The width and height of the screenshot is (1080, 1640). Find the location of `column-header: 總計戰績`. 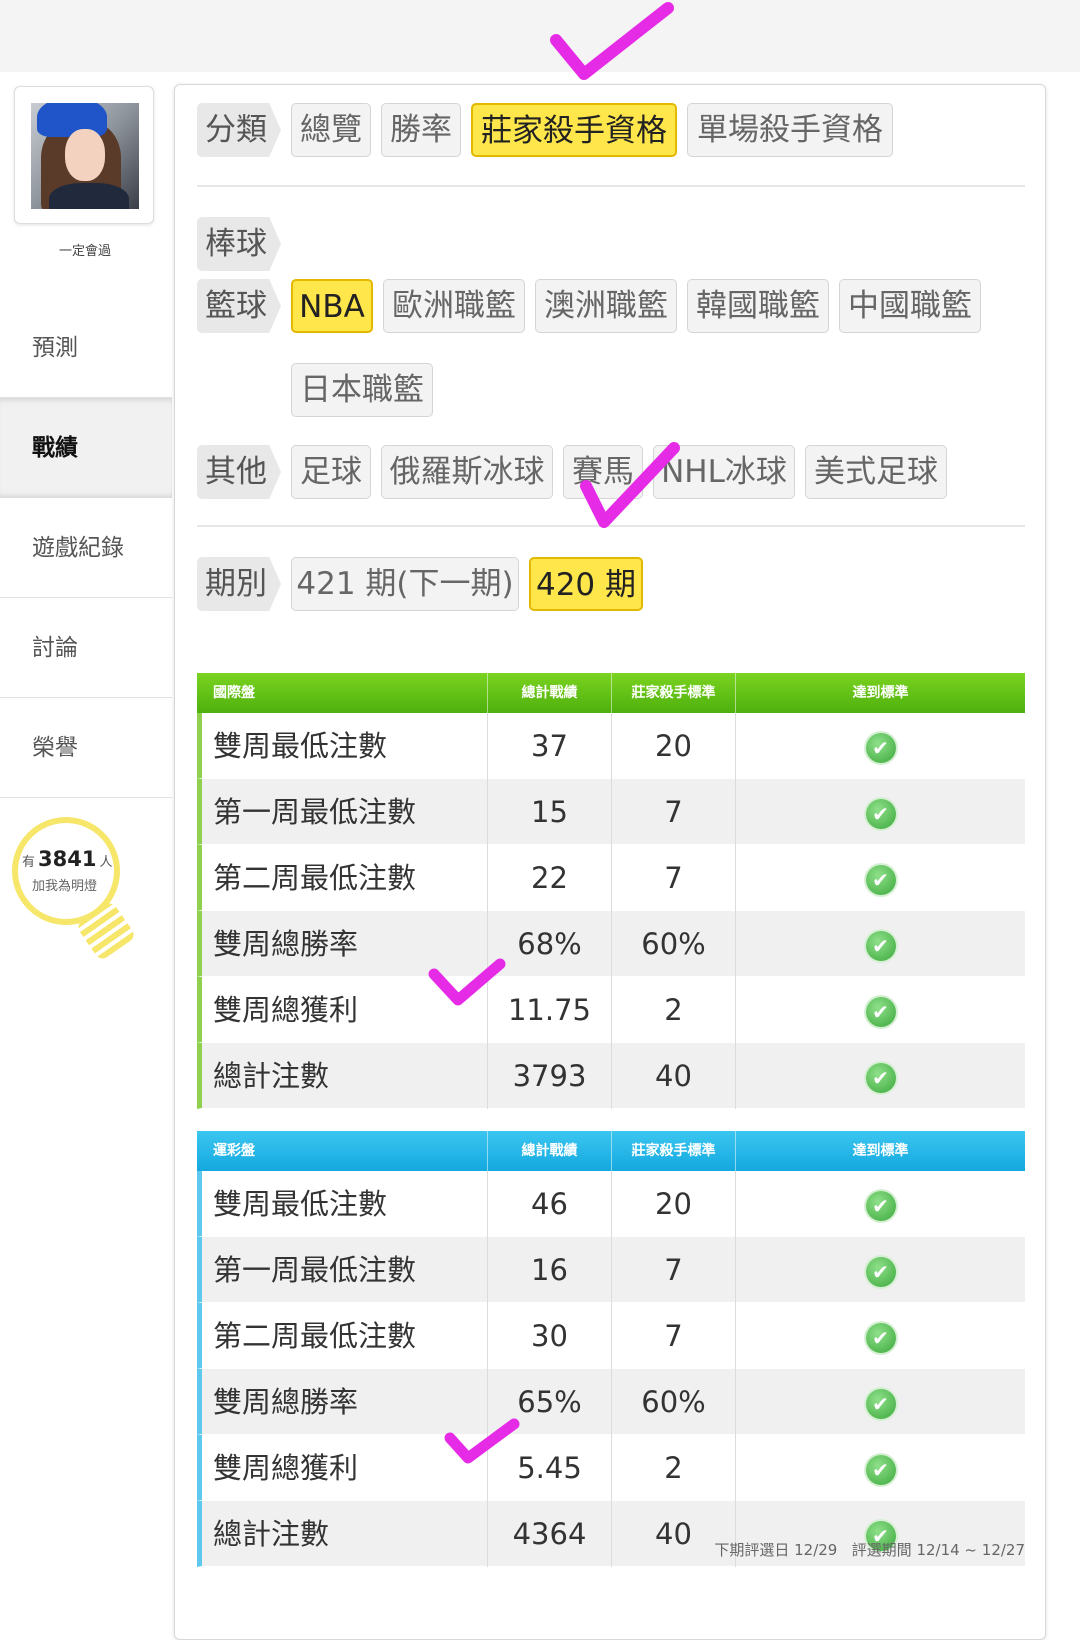

column-header: 總計戰績 is located at coordinates (549, 693).